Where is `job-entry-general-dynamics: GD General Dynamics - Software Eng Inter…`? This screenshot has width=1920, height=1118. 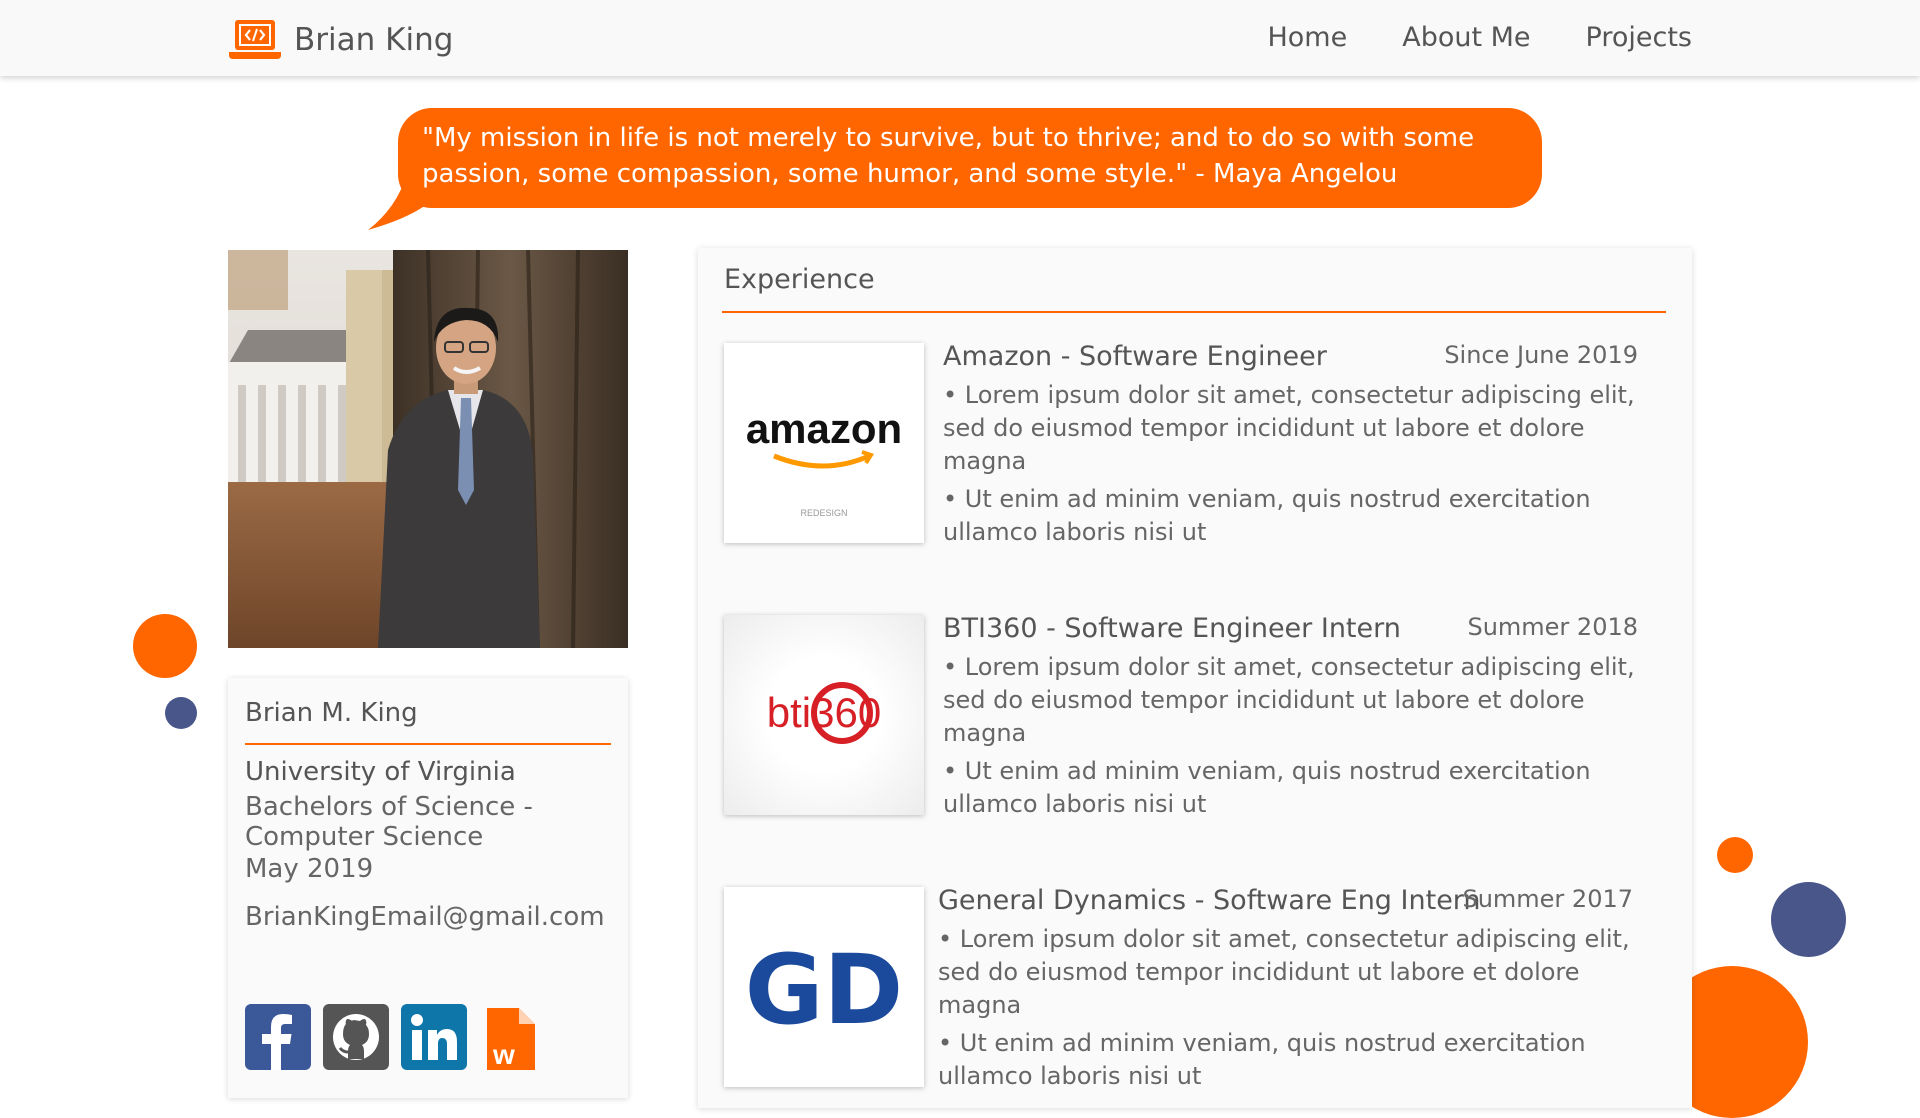 job-entry-general-dynamics: GD General Dynamics - Software Eng Inter… is located at coordinates (1194, 987).